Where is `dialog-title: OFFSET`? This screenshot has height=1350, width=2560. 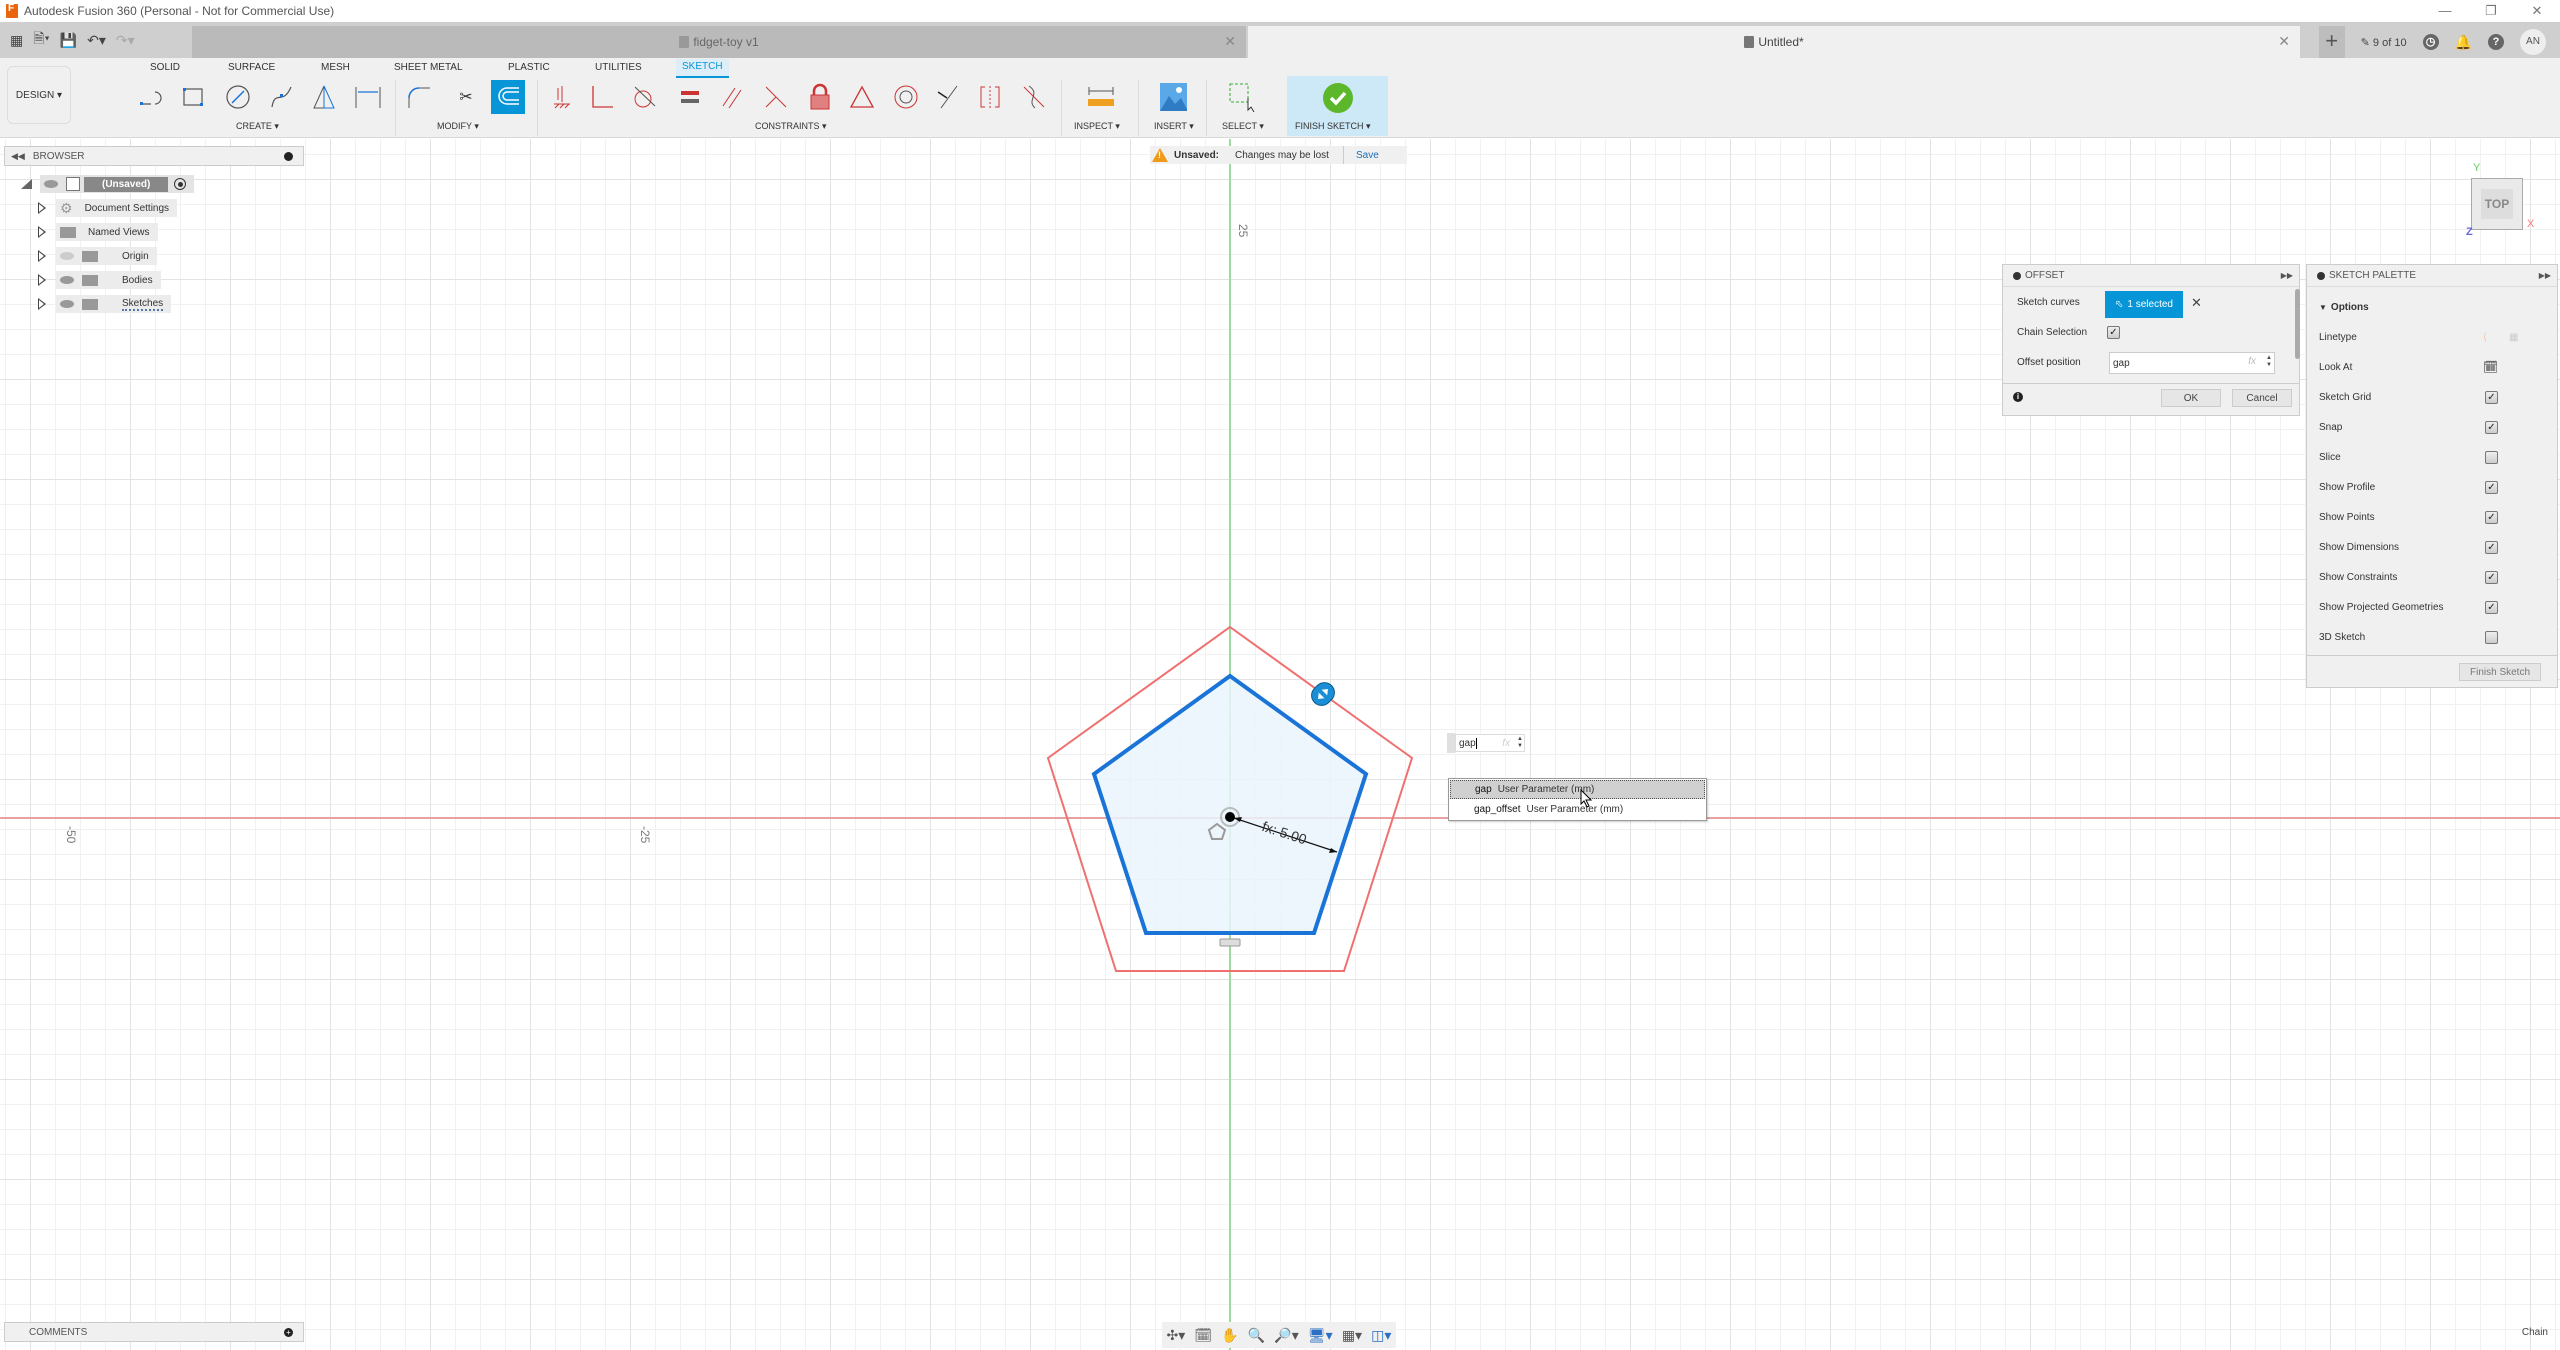 dialog-title: OFFSET is located at coordinates (2045, 275).